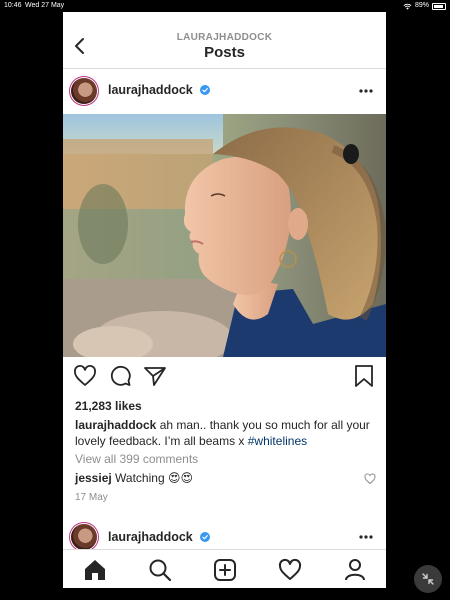  I want to click on paper-plane-icon, so click(155, 376).